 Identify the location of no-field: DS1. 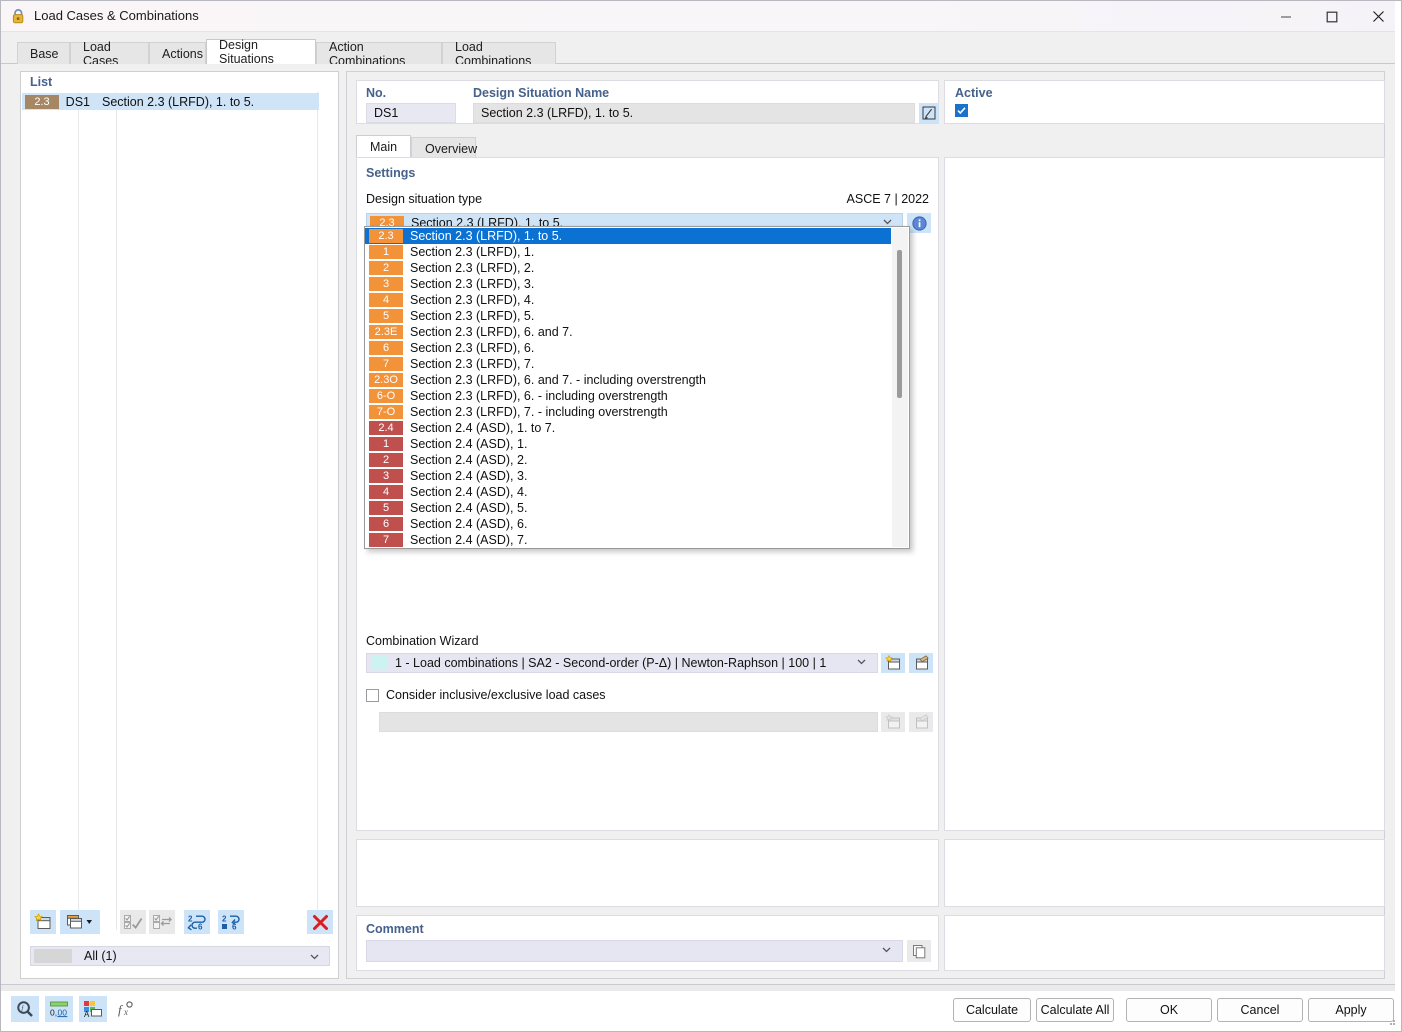
(411, 113).